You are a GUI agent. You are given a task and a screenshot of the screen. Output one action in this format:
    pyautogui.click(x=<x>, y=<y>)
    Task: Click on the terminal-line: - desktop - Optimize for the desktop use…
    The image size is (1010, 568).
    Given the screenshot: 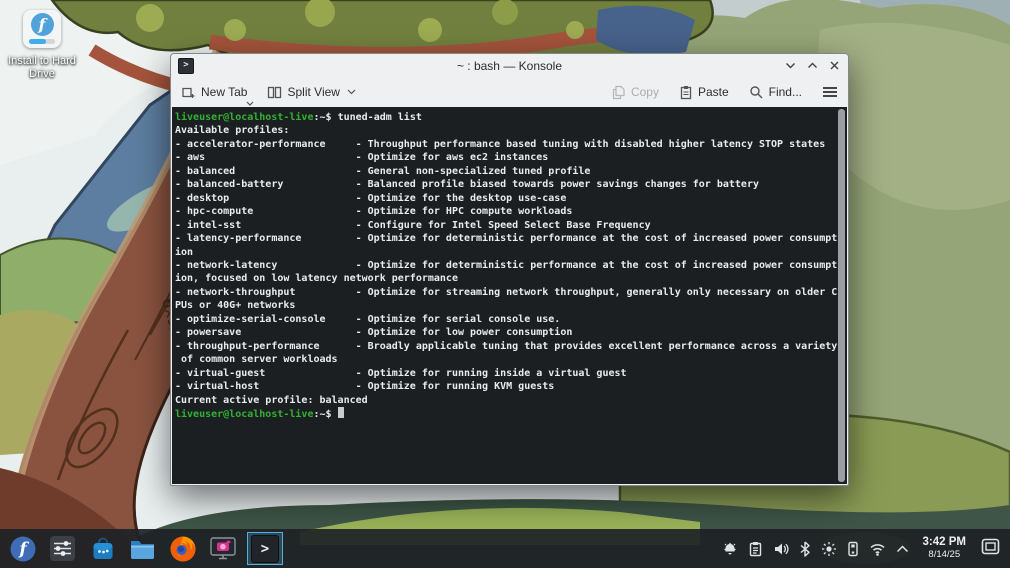 What is the action you would take?
    pyautogui.click(x=371, y=198)
    